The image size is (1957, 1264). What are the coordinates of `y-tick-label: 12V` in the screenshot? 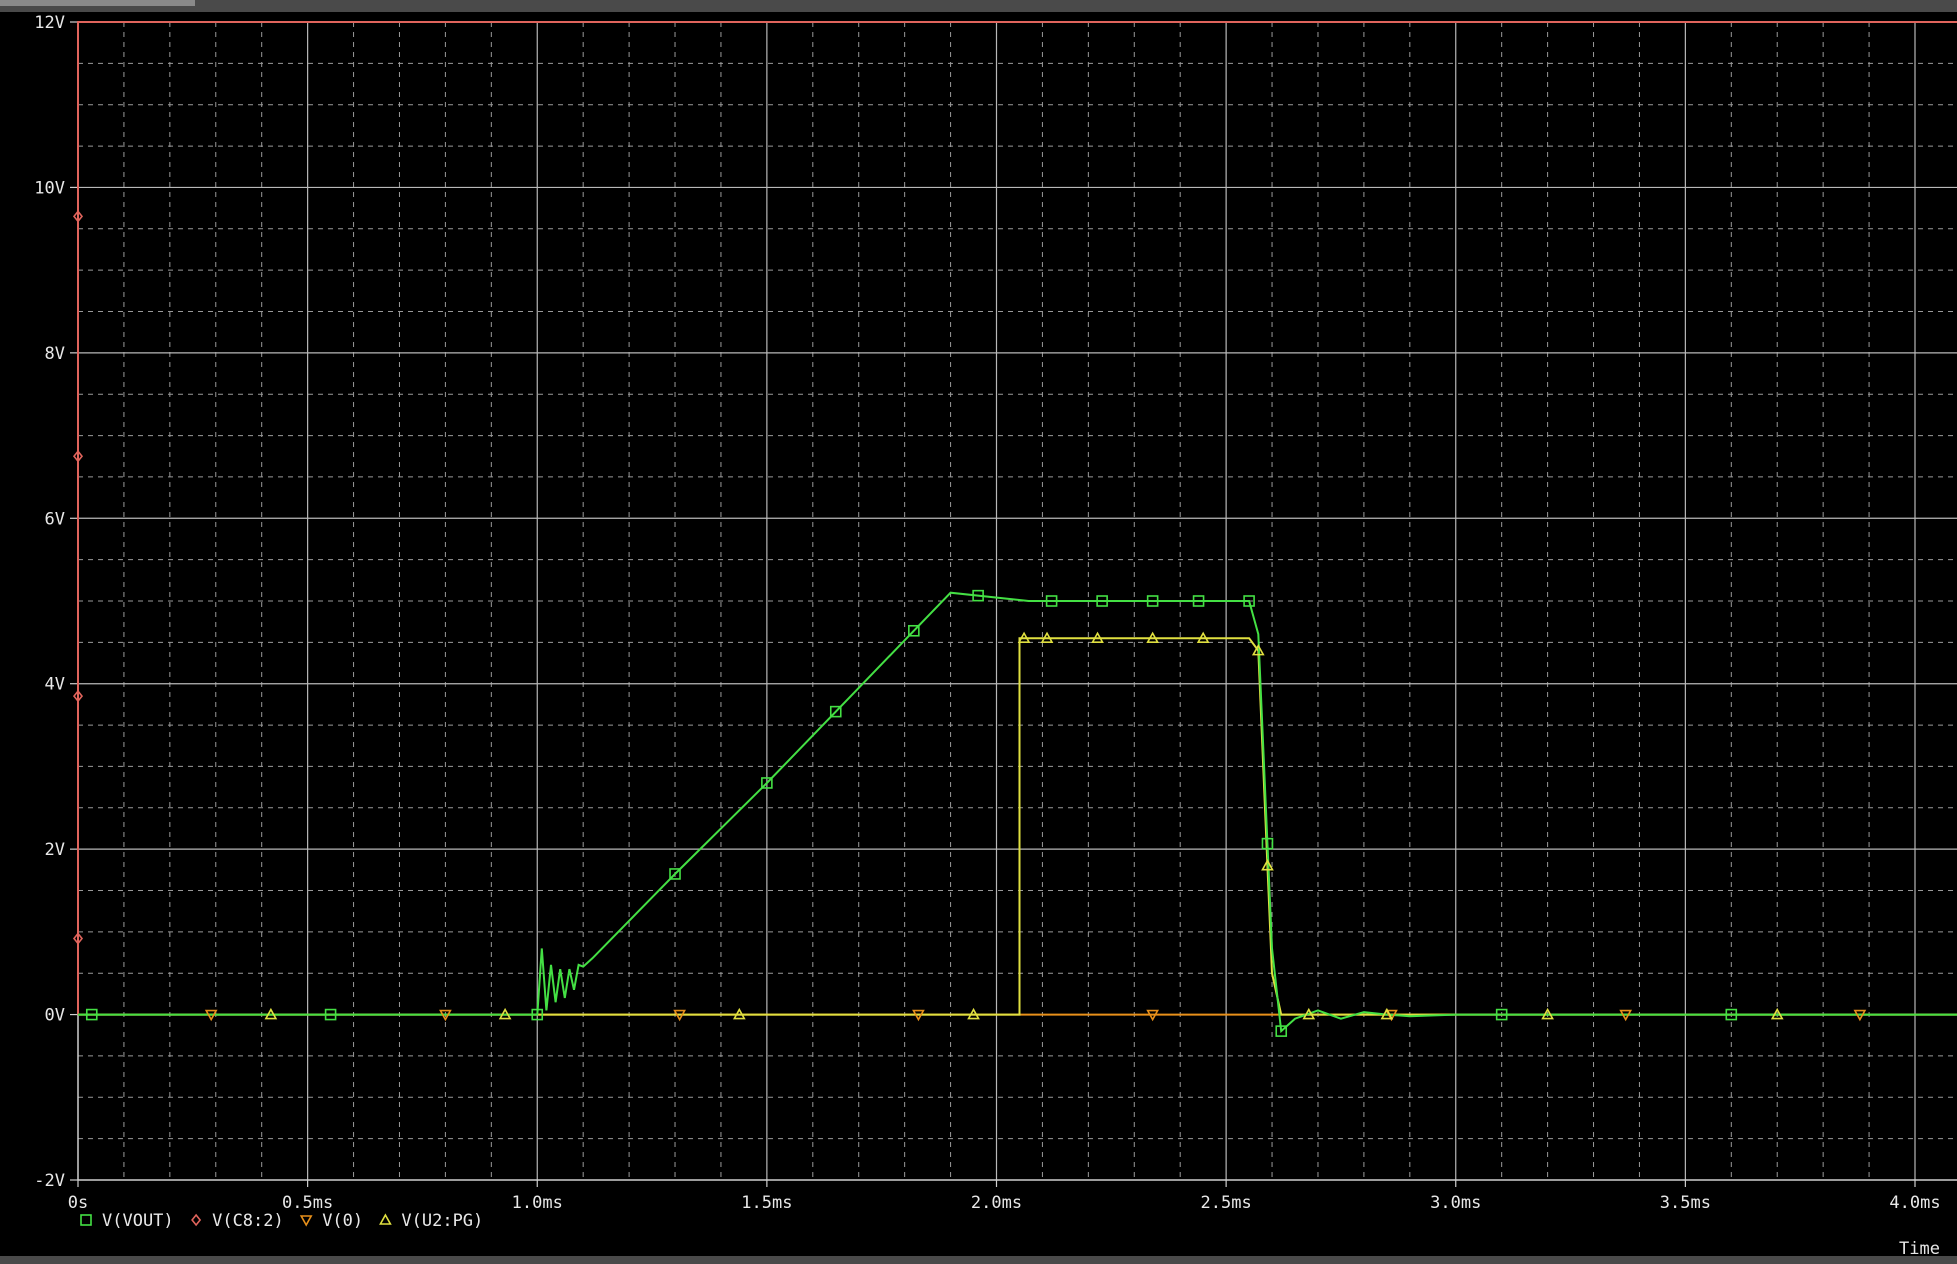 It's located at (49, 23).